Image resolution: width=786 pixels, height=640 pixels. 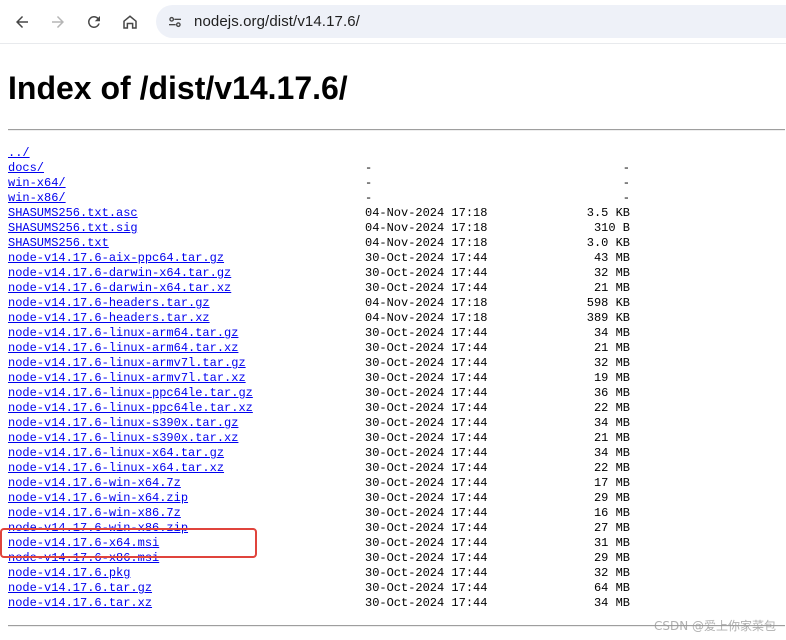 What do you see at coordinates (109, 303) in the screenshot?
I see `file-link: node-v14.17.6-headers.tar.gz` at bounding box center [109, 303].